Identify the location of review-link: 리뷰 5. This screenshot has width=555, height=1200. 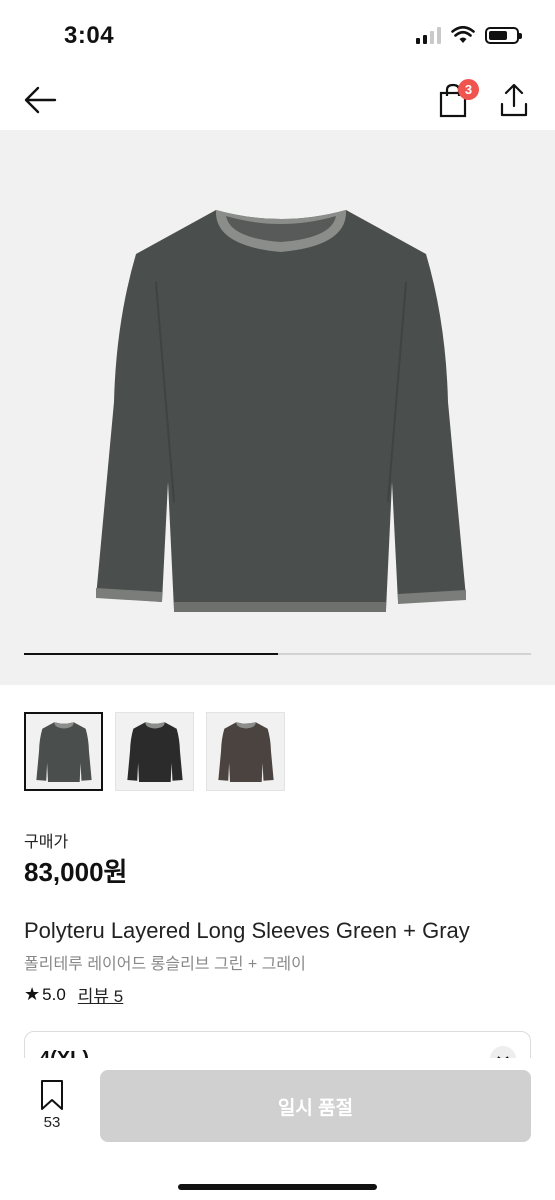
(100, 994).